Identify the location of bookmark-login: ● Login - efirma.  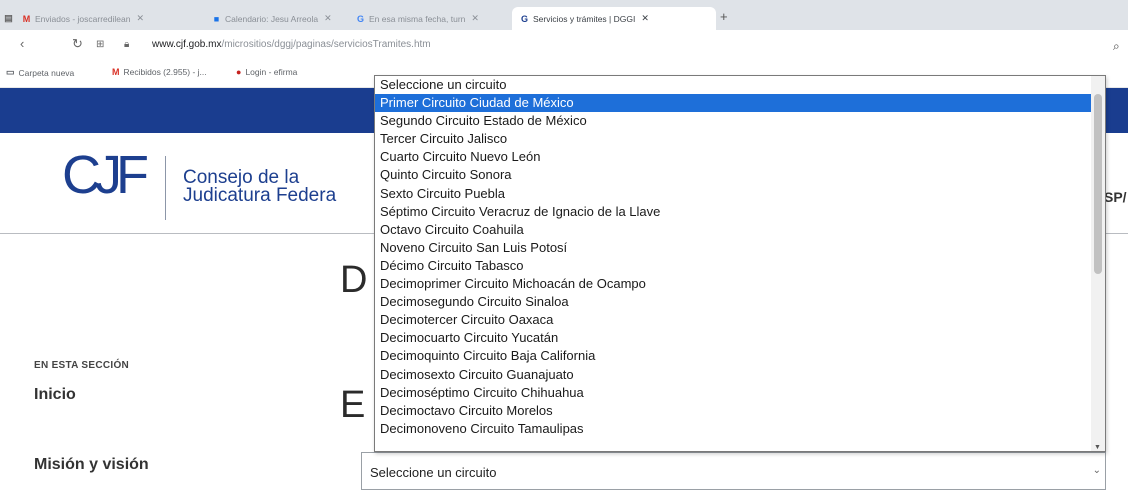
(266, 72).